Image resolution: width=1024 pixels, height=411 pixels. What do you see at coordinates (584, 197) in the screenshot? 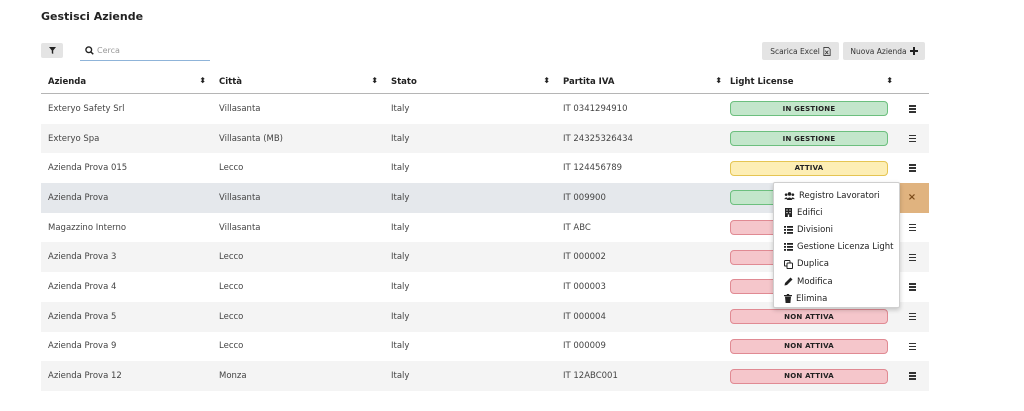
I see `cell-partita-iva: IT 009900` at bounding box center [584, 197].